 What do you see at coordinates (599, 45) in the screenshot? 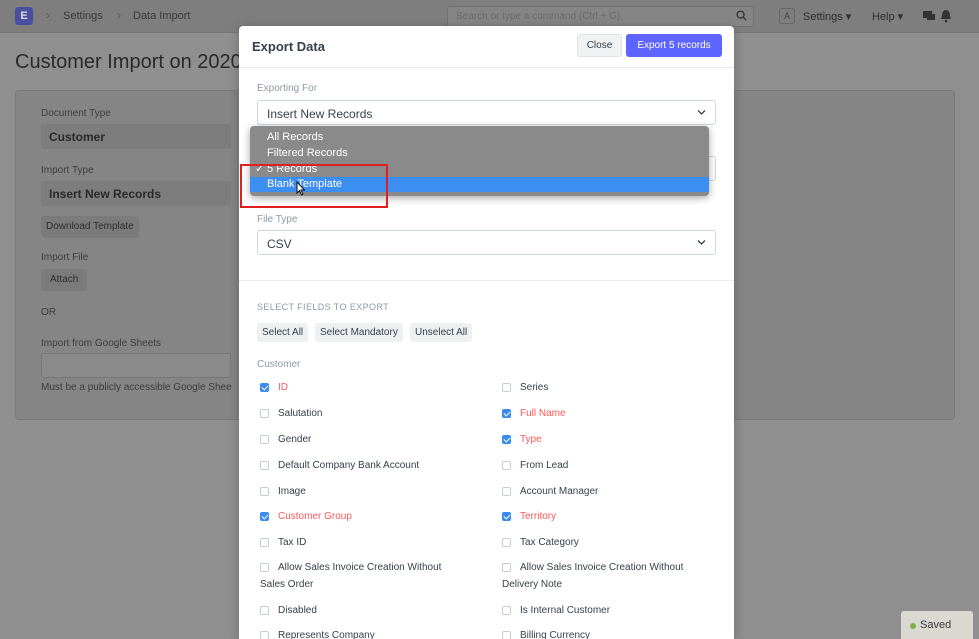
I see `close-button: Close` at bounding box center [599, 45].